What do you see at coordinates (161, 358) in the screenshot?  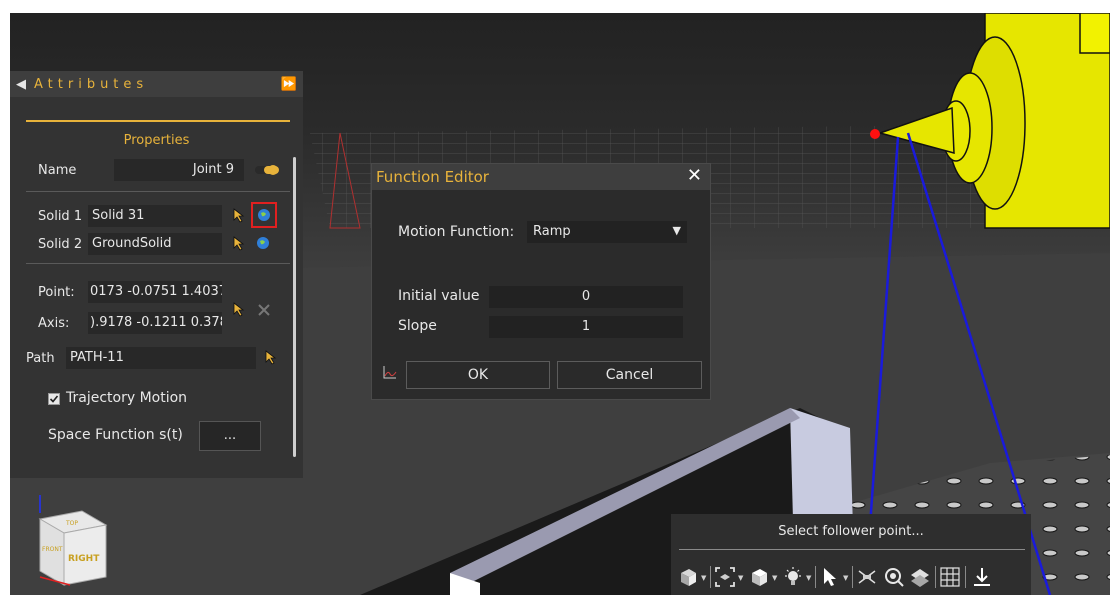 I see `path-field: PATH-11` at bounding box center [161, 358].